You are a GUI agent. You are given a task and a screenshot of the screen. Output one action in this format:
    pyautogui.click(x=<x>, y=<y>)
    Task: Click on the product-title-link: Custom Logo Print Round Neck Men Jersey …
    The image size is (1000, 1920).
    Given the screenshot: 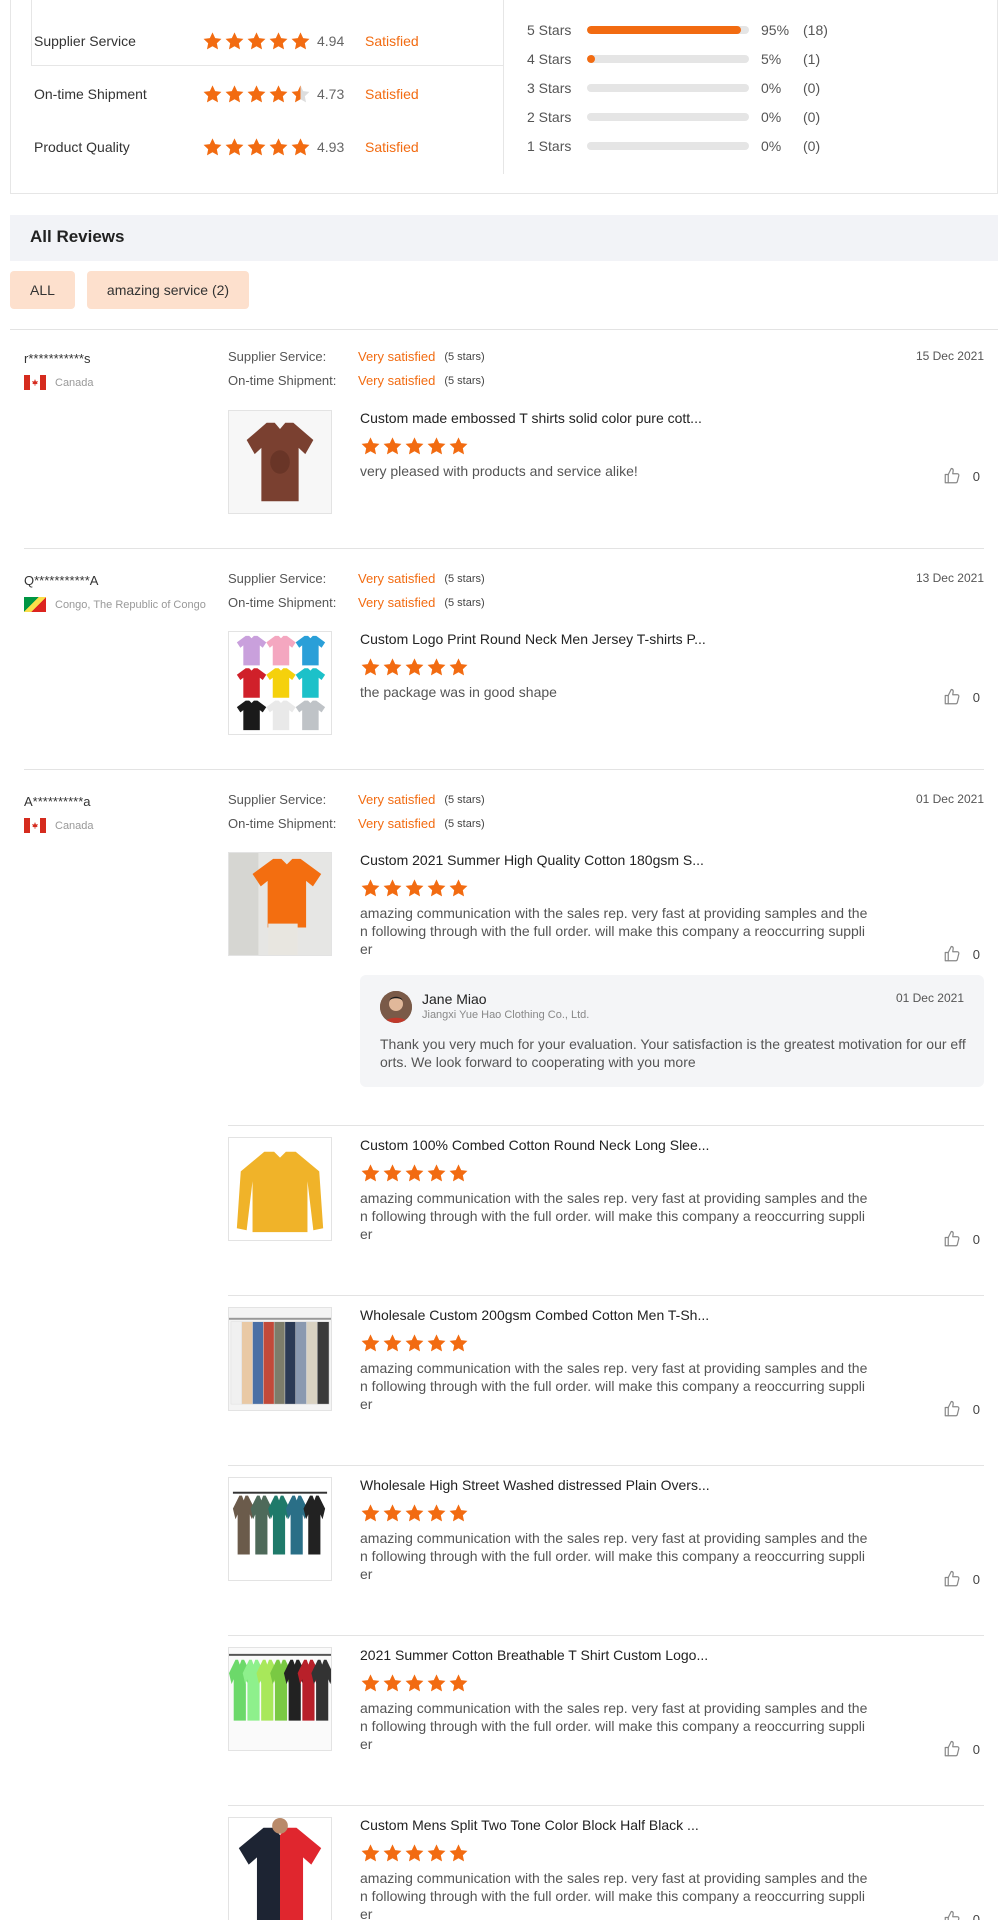 What is the action you would take?
    pyautogui.click(x=533, y=639)
    